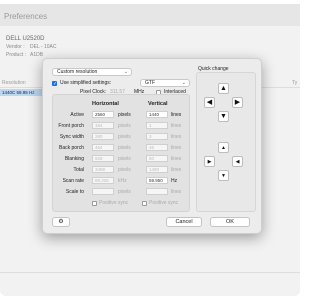 Image resolution: width=320 pixels, height=300 pixels. I want to click on vertical-0-field: 1440, so click(157, 114).